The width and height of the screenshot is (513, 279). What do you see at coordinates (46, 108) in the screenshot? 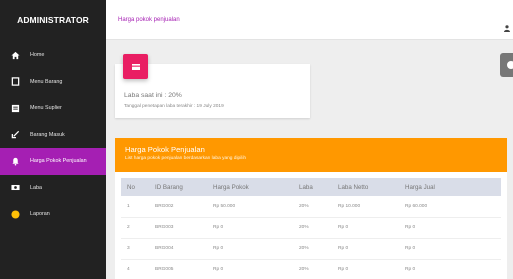
I see `sidebar-item-label: Menu Suplier` at bounding box center [46, 108].